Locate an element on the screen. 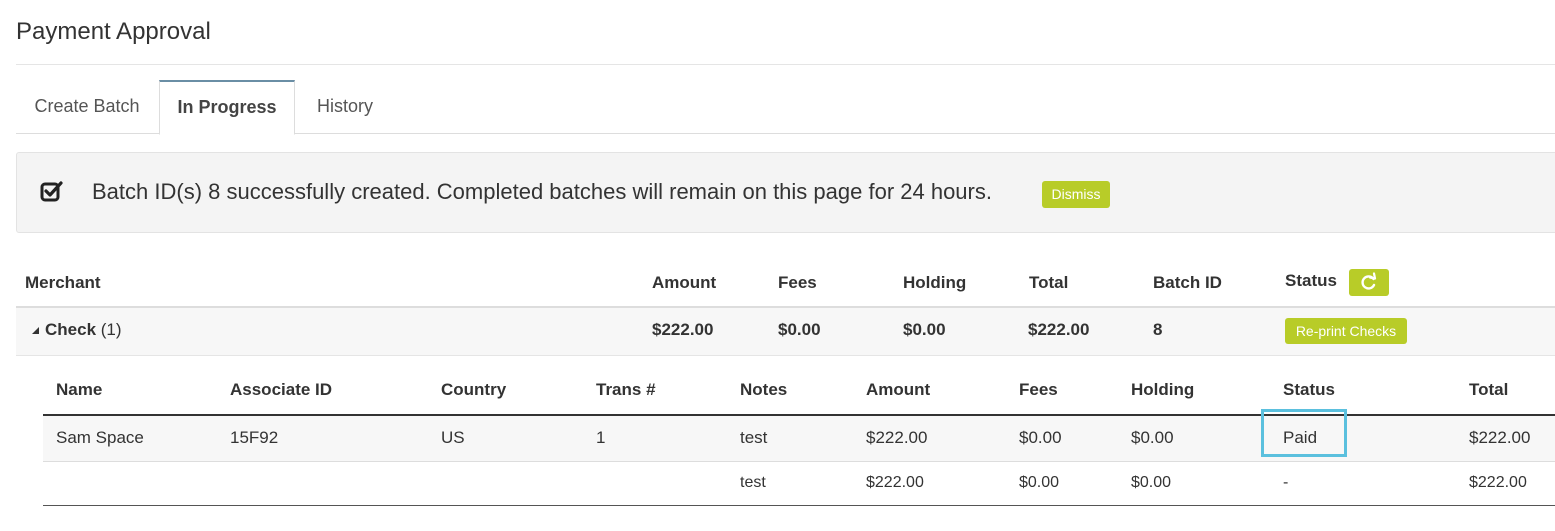 The height and width of the screenshot is (531, 1555). page-title: Payment Approval is located at coordinates (113, 31).